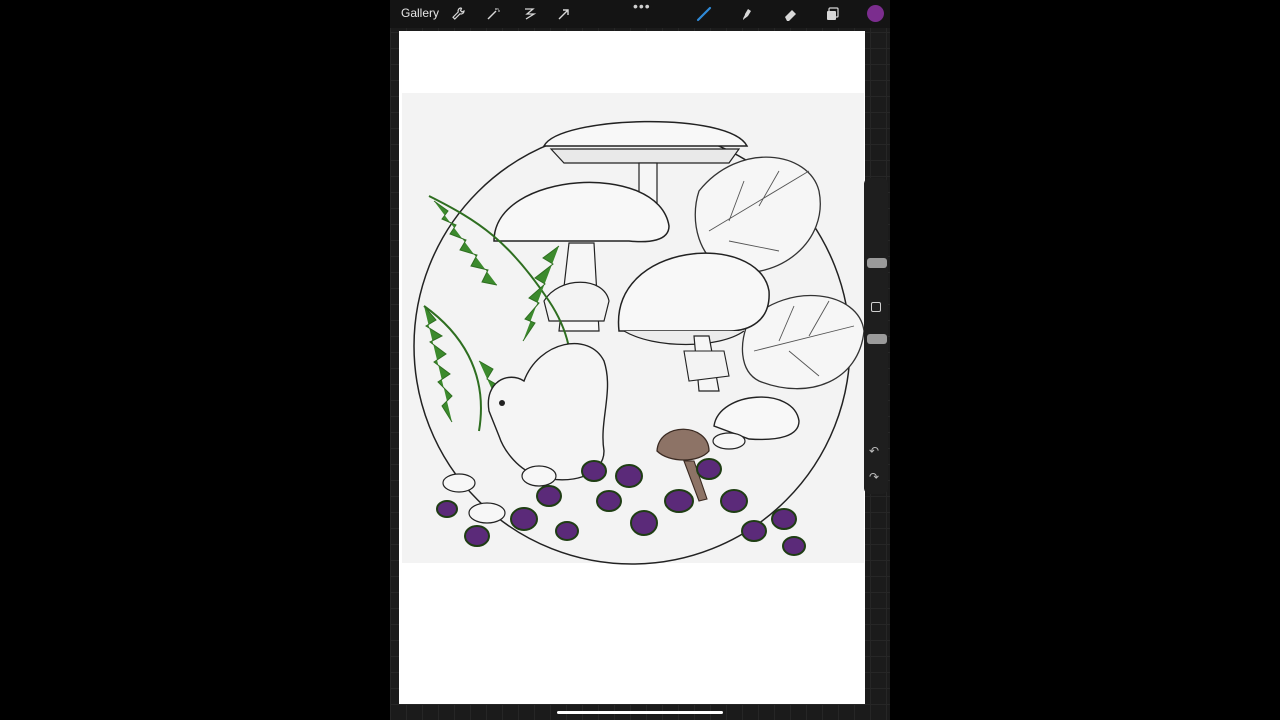 This screenshot has width=1280, height=720. I want to click on eraser-icon, so click(790, 14).